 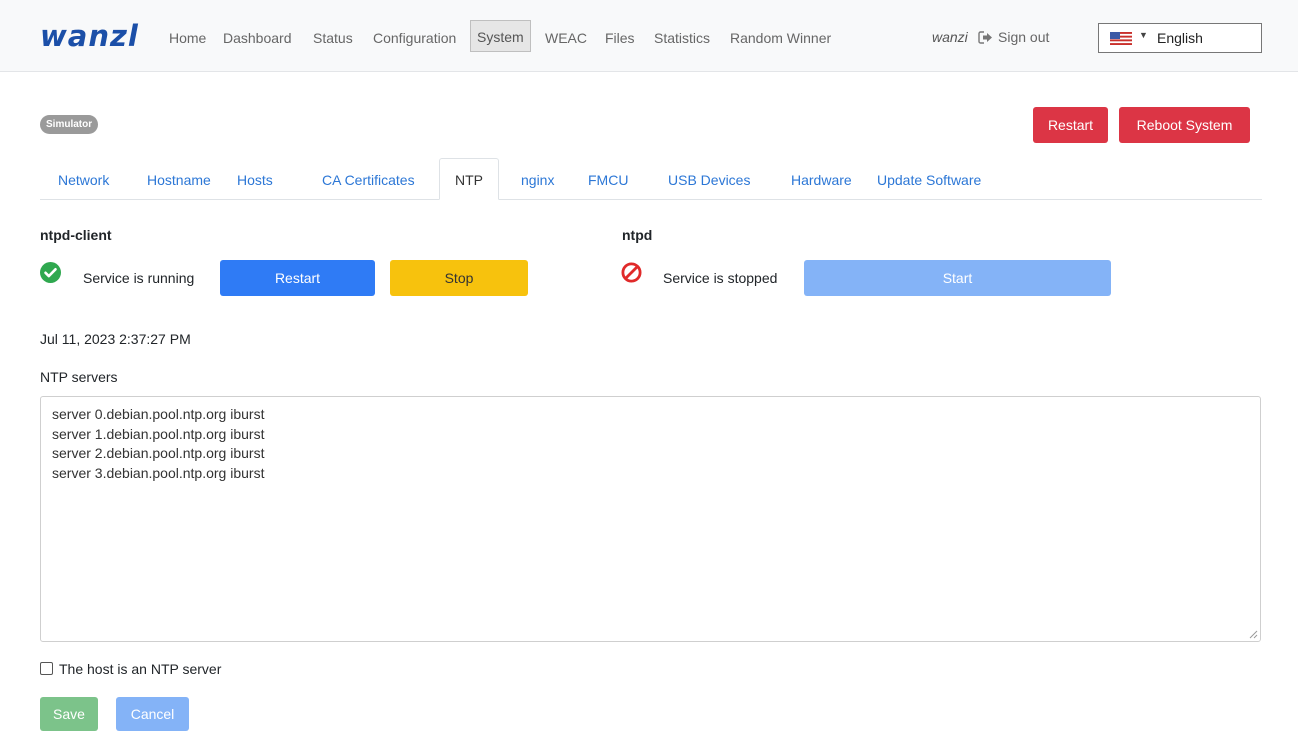 I want to click on ntpd-client-title: ntpd-client, so click(x=76, y=235).